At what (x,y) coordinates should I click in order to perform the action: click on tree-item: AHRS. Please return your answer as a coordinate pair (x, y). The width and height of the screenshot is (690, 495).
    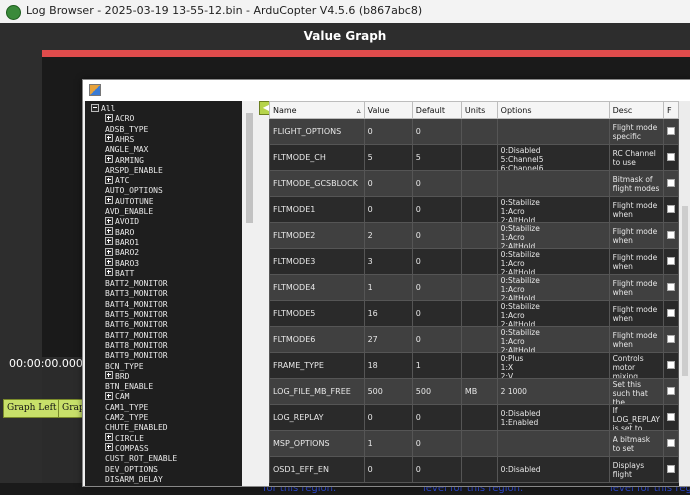
    Looking at the image, I should click on (119, 139).